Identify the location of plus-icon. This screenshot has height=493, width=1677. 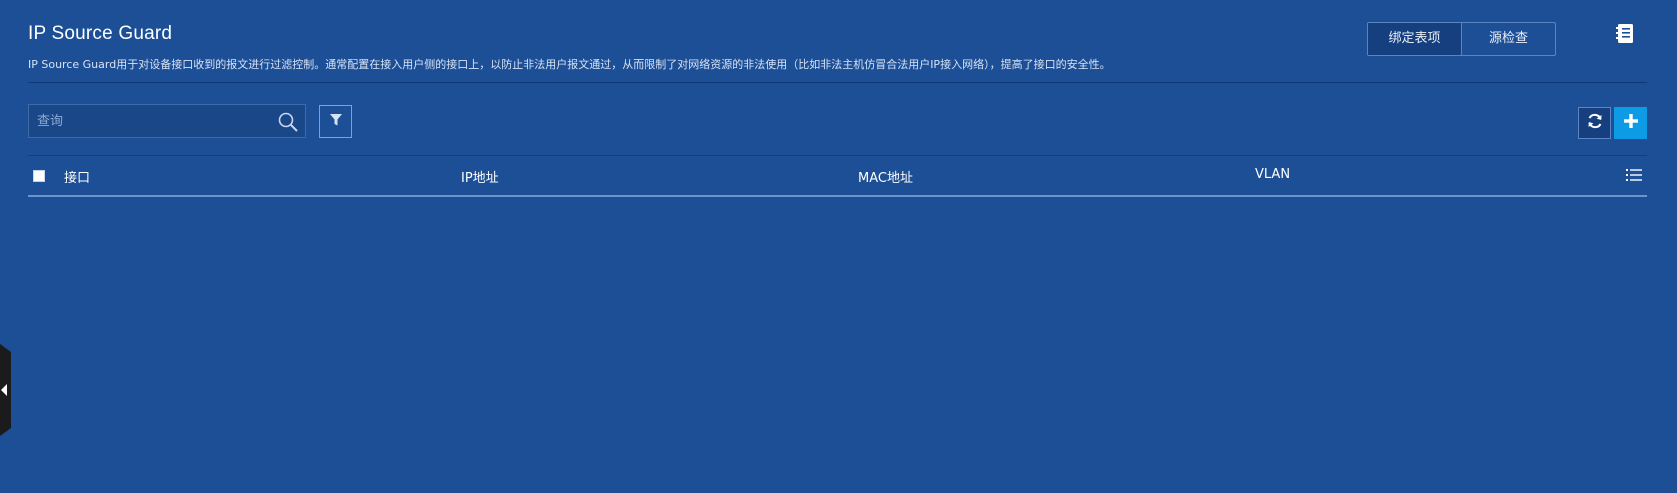
(1631, 123).